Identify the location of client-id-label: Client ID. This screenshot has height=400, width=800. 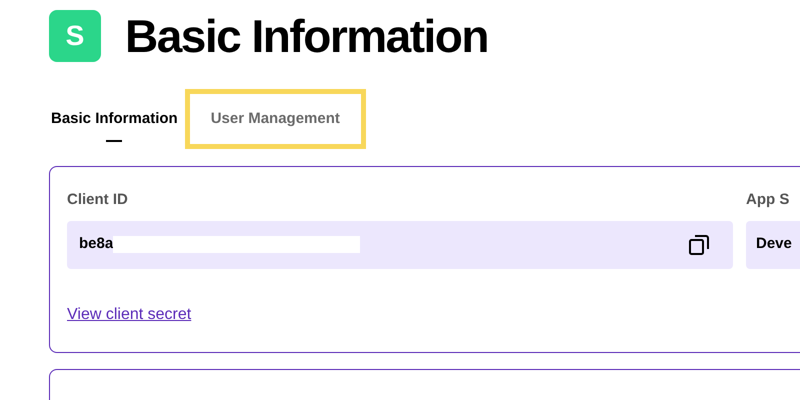
(98, 200).